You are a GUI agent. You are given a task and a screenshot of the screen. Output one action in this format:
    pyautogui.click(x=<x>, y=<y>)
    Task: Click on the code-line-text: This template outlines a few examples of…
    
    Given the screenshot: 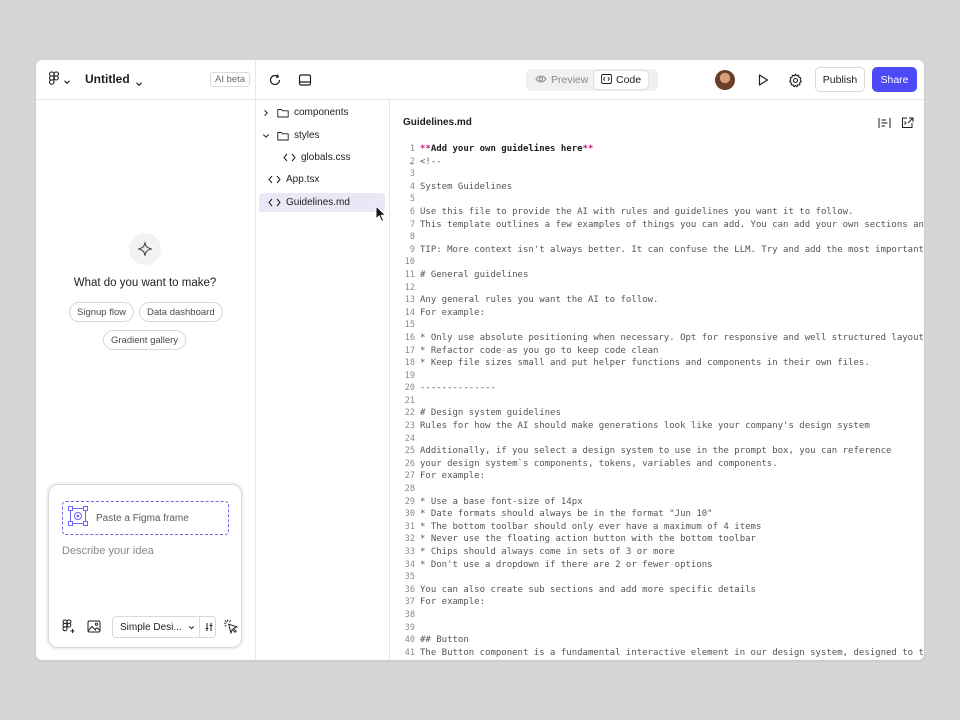 What is the action you would take?
    pyautogui.click(x=672, y=224)
    